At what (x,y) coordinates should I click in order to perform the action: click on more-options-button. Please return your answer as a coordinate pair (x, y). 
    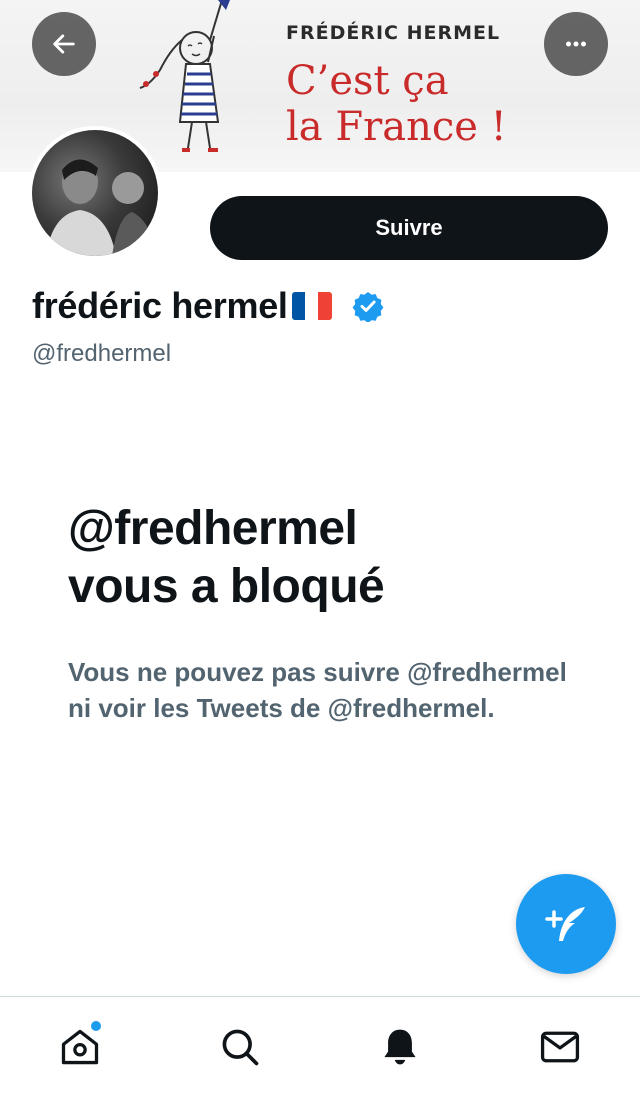
    Looking at the image, I should click on (576, 44).